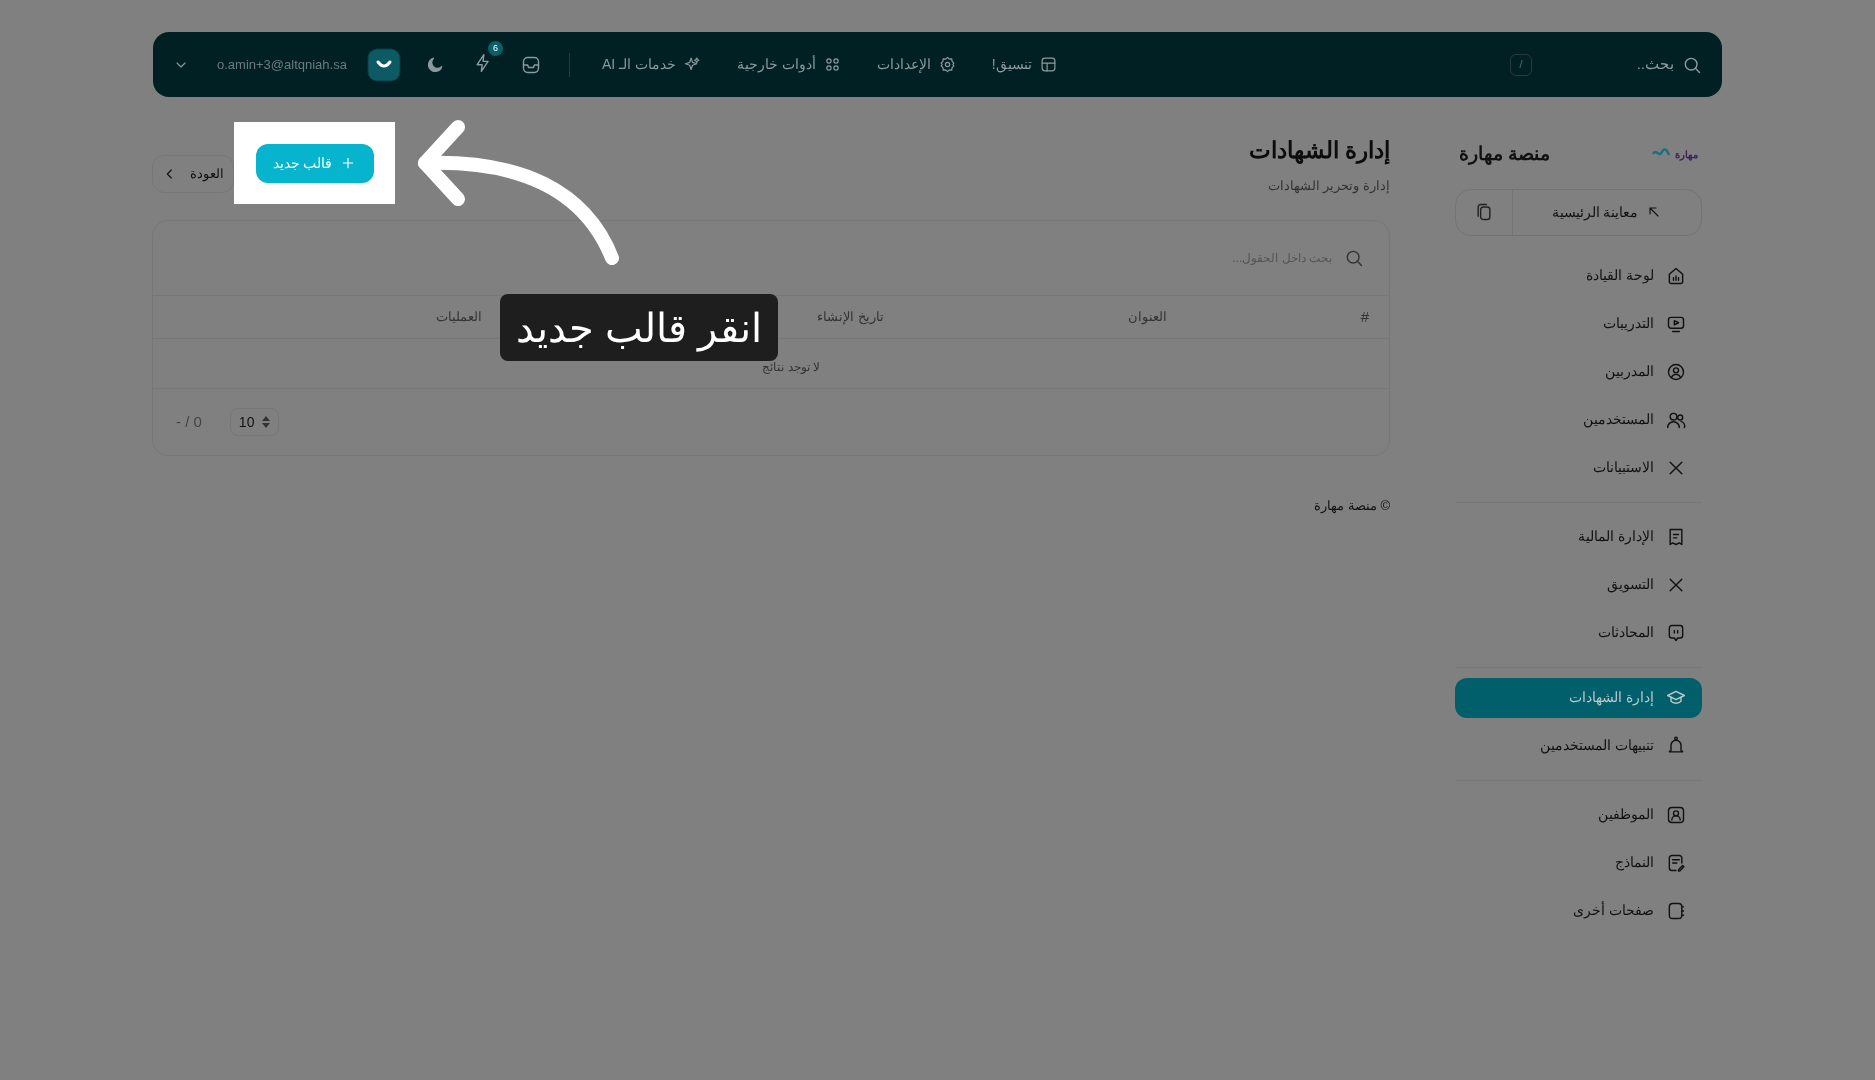 Image resolution: width=1875 pixels, height=1080 pixels. Describe the element at coordinates (1147, 317) in the screenshot. I see `column-header: العنوان` at that location.